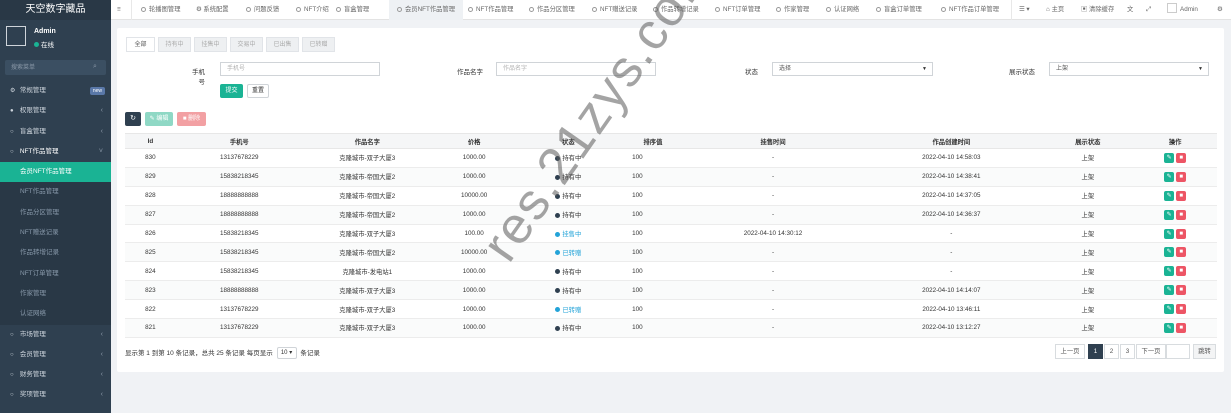 Image resolution: width=1231 pixels, height=413 pixels. Describe the element at coordinates (1055, 10) in the screenshot. I see `home-button: ⌂ 主页` at that location.